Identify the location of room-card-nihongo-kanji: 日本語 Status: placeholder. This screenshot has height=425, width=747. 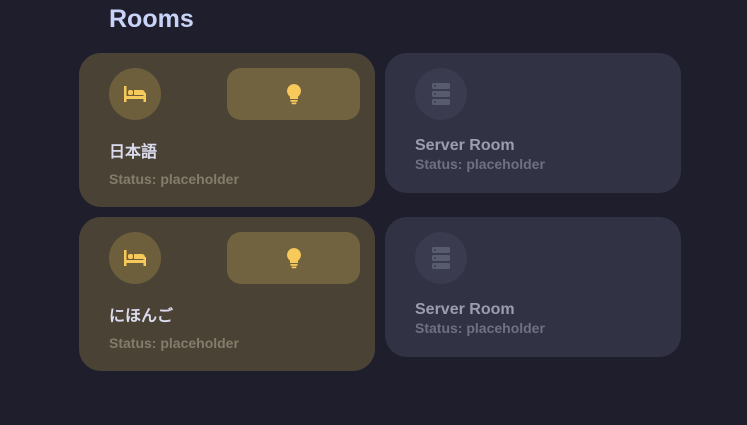
(227, 130).